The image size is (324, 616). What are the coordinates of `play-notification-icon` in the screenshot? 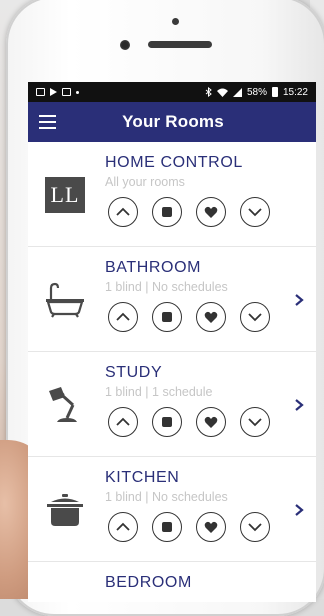 It's located at (53, 92).